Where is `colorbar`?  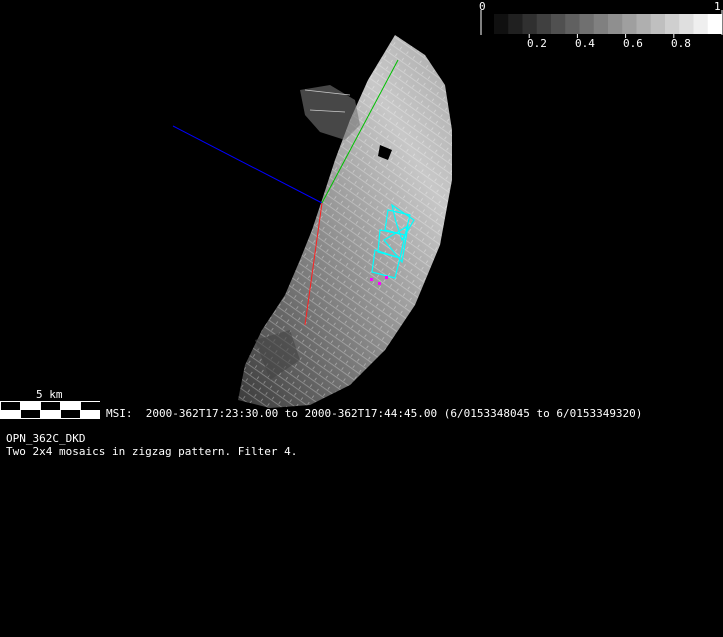 colorbar is located at coordinates (601, 24).